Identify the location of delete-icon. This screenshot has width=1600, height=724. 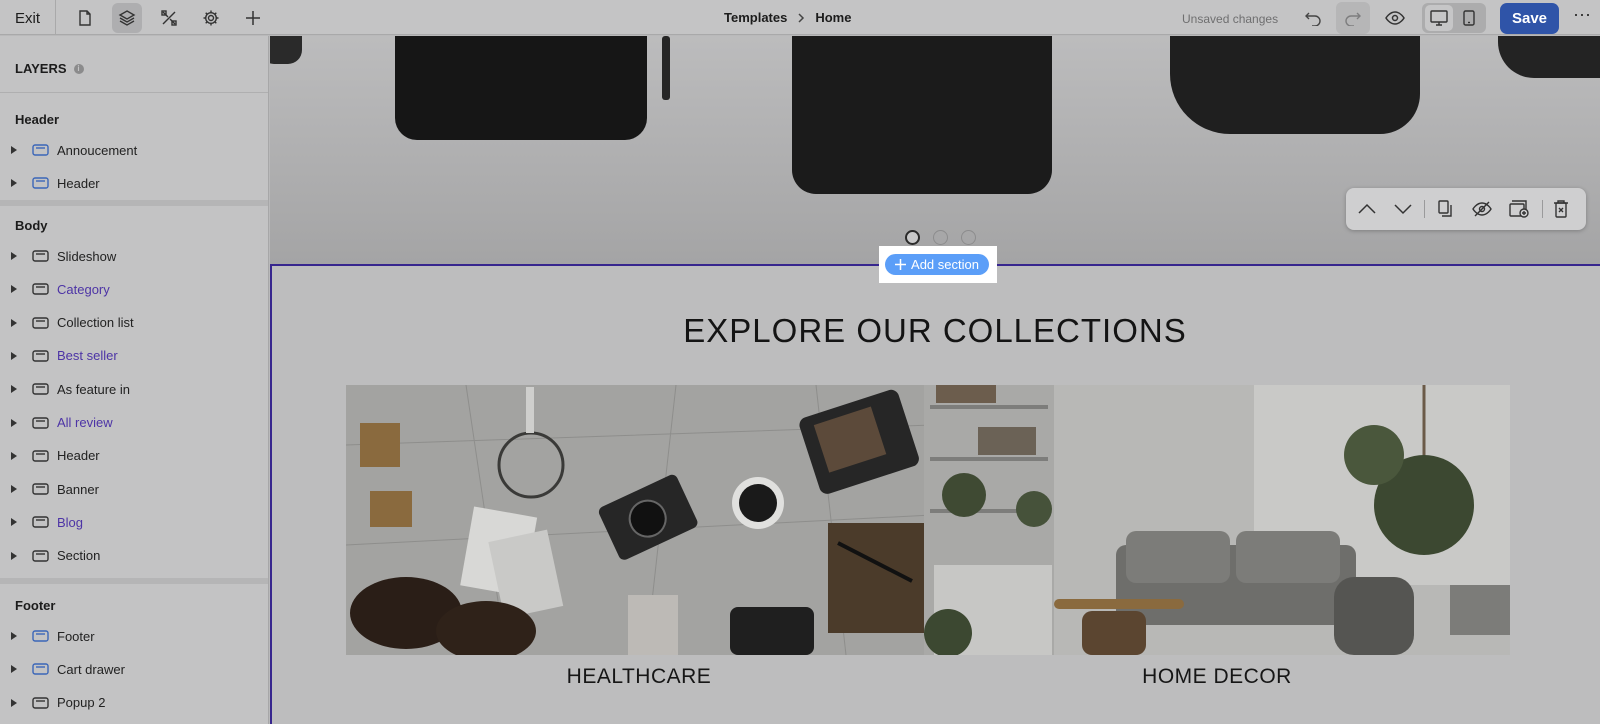
(1561, 209).